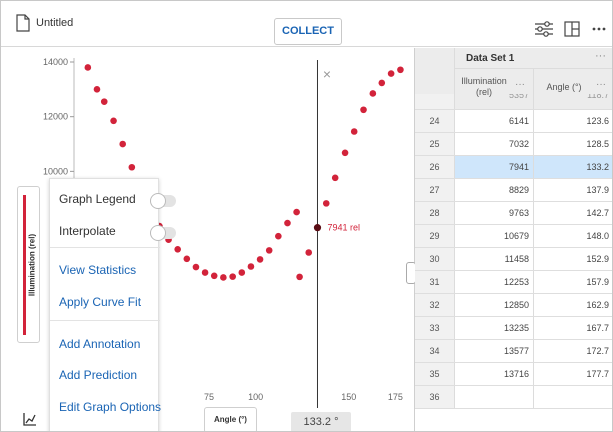  I want to click on cell-value: 128.5, so click(597, 144).